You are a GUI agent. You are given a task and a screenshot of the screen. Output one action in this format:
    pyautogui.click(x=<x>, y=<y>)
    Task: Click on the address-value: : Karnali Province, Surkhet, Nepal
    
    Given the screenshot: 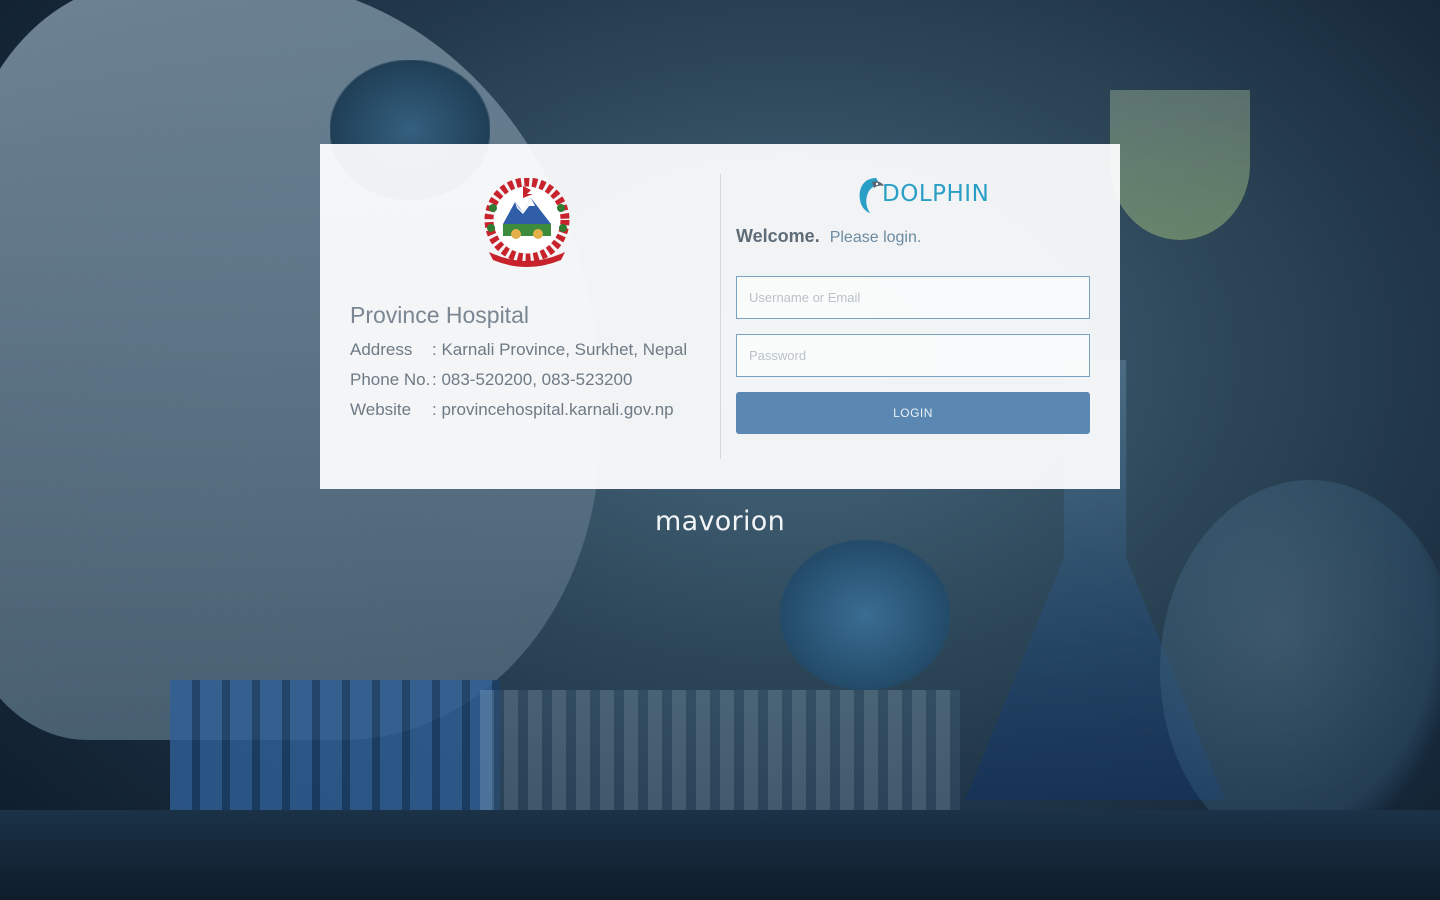 What is the action you would take?
    pyautogui.click(x=560, y=349)
    